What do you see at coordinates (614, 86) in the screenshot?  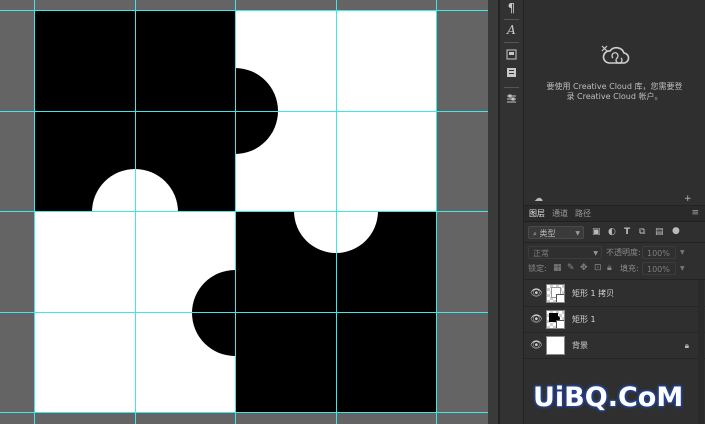 I see `cc-signin-message: 要使用 Creative Cloud 库，您需要登` at bounding box center [614, 86].